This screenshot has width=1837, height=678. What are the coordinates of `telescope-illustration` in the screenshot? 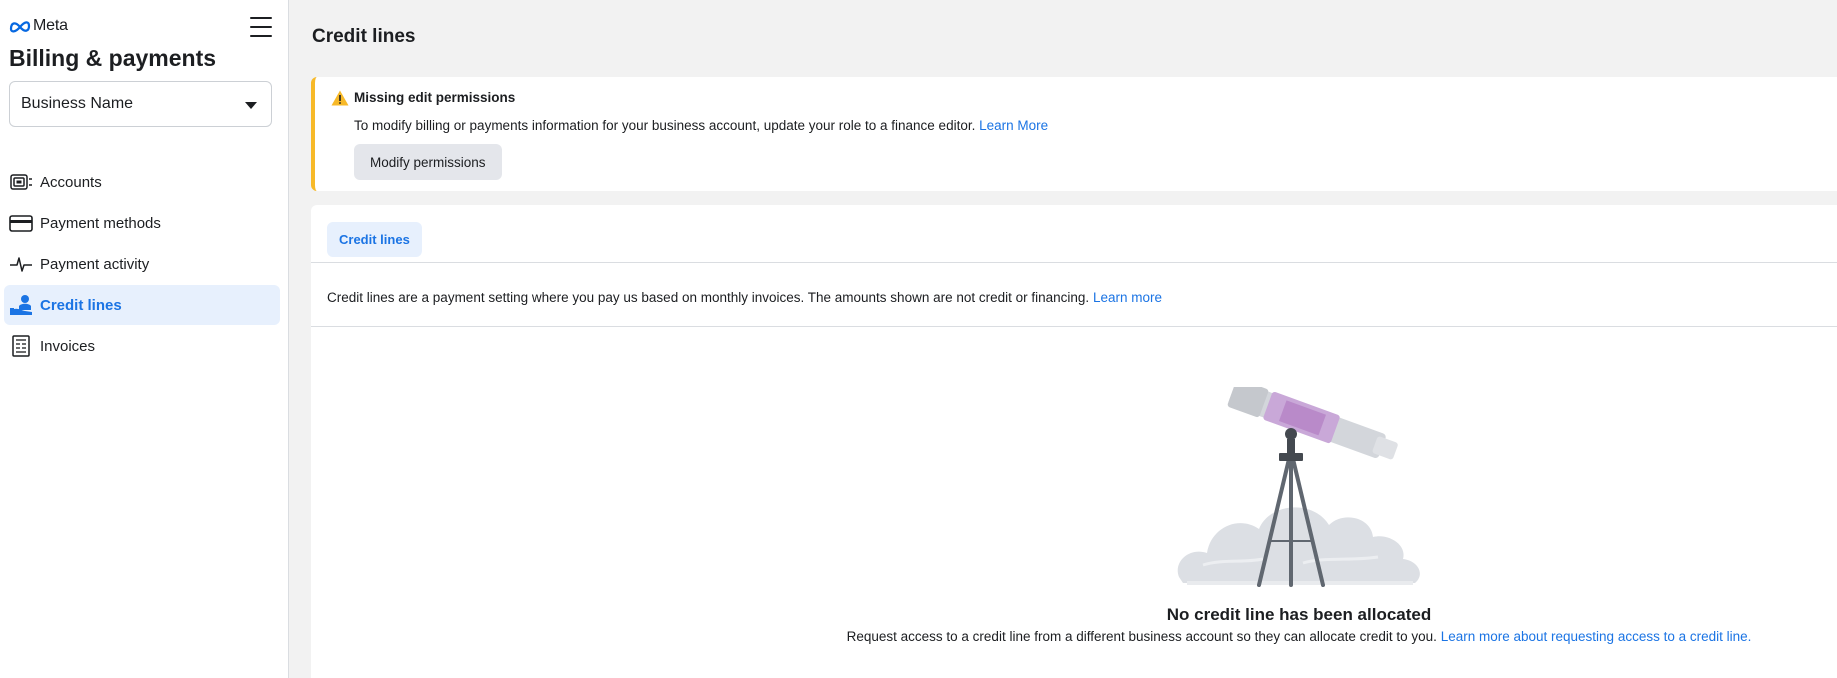 It's located at (1298, 487).